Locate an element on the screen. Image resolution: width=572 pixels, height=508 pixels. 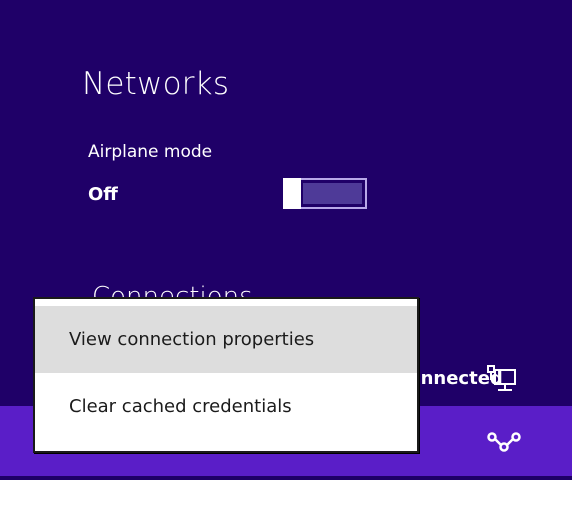
view-connection-properties-item: View connection properties is located at coordinates (226, 339).